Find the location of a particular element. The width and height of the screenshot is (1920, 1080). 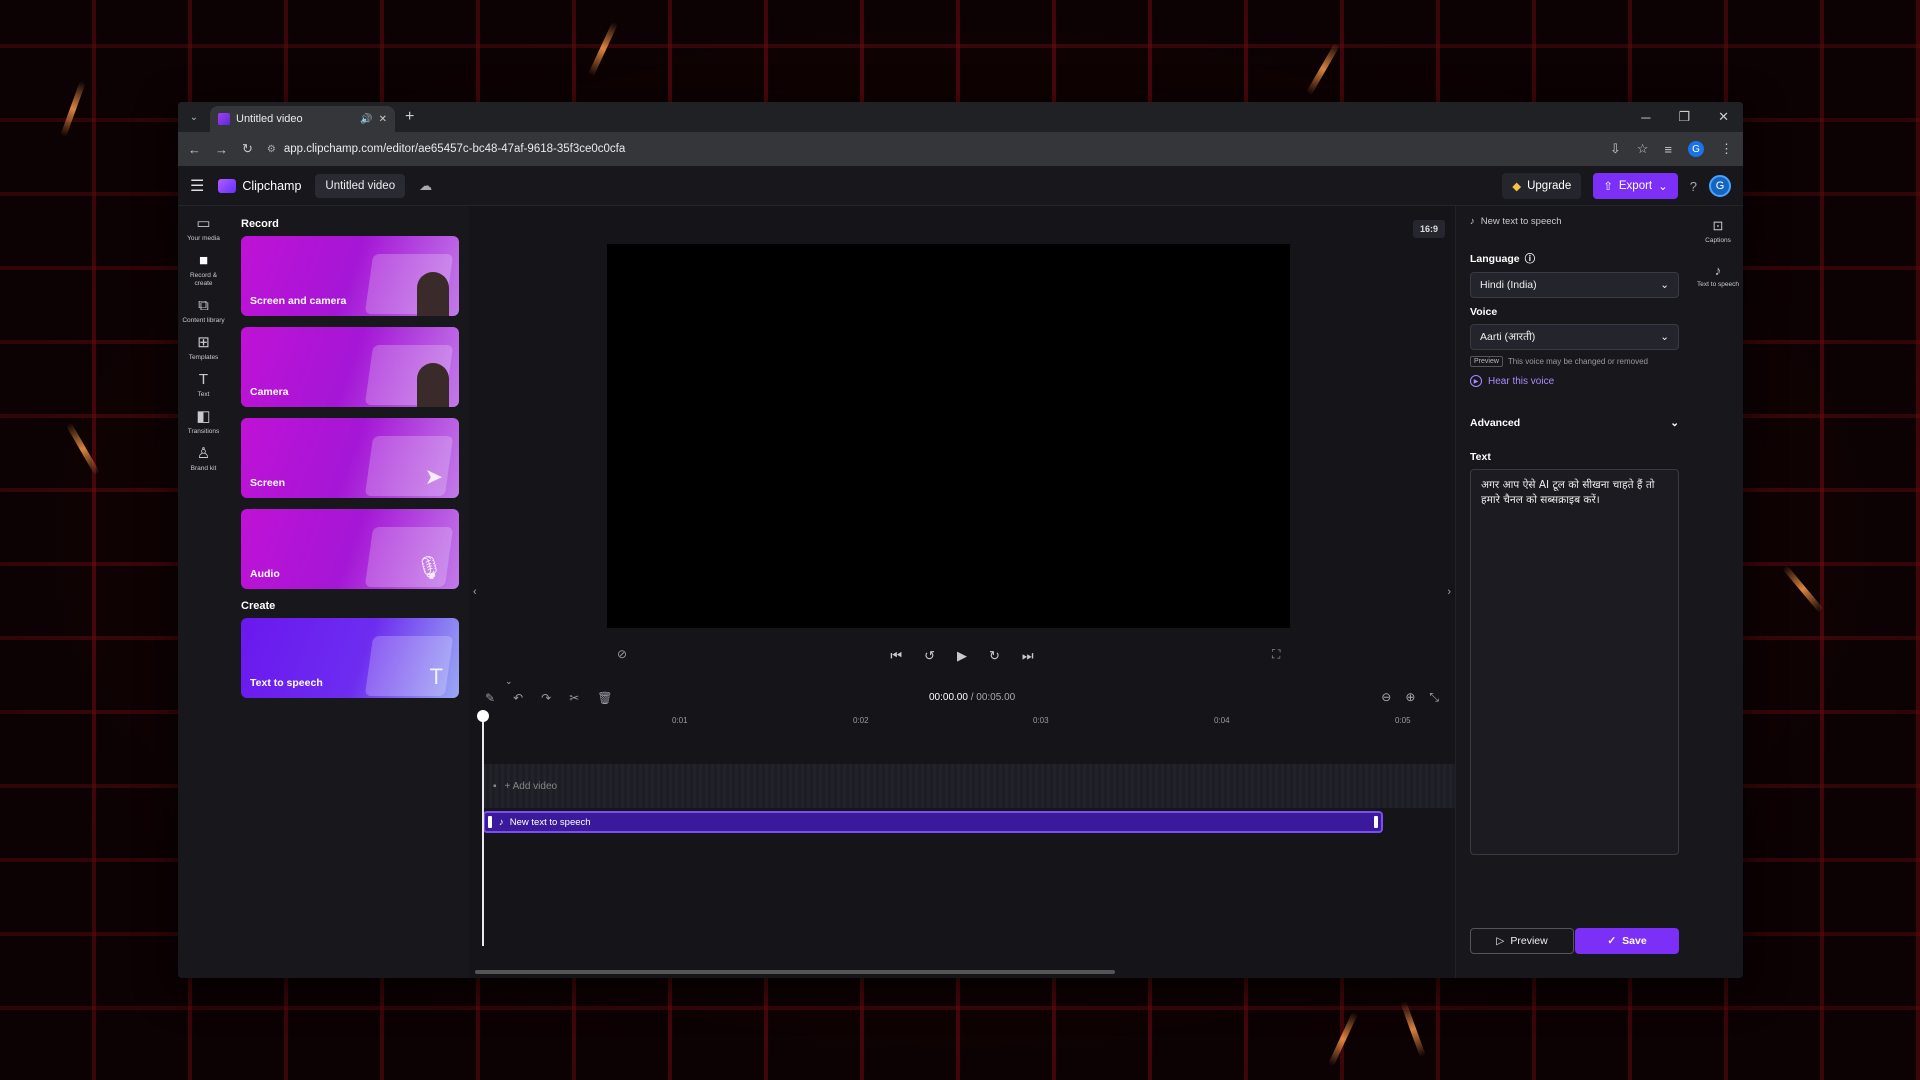

bookmark-star-icon: ☆ is located at coordinates (1643, 149).